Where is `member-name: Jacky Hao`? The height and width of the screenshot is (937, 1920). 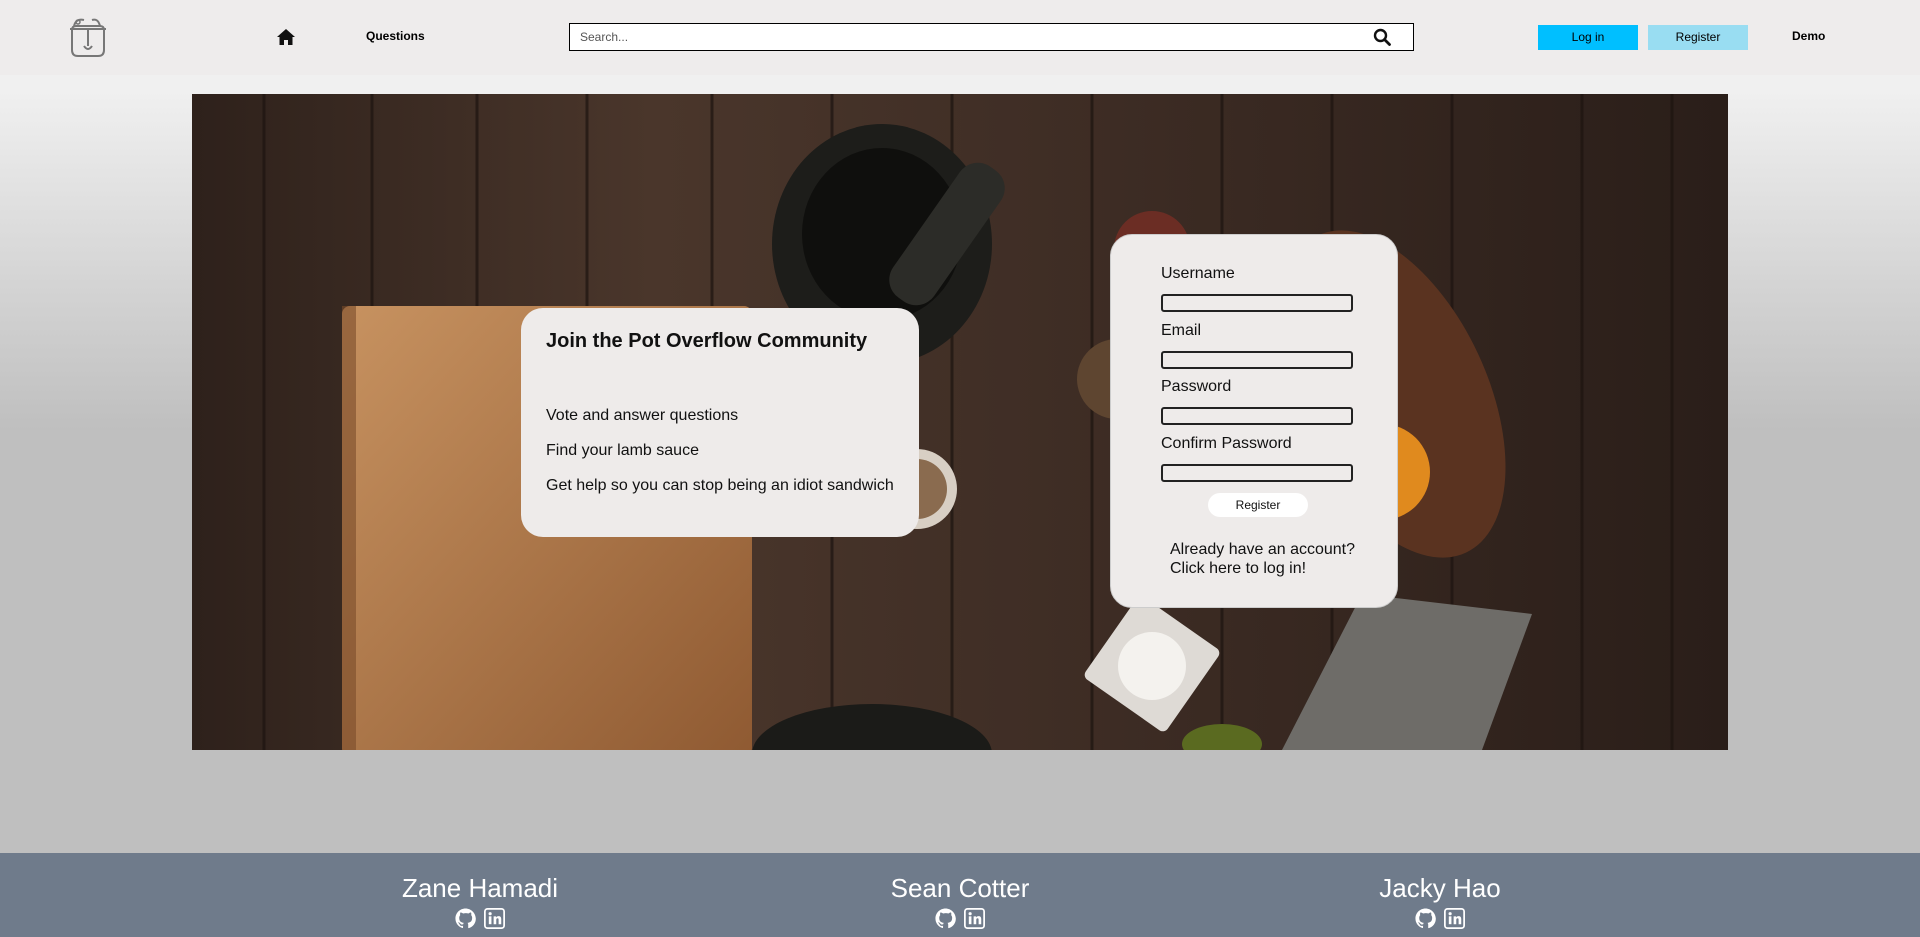
member-name: Jacky Hao is located at coordinates (1440, 888).